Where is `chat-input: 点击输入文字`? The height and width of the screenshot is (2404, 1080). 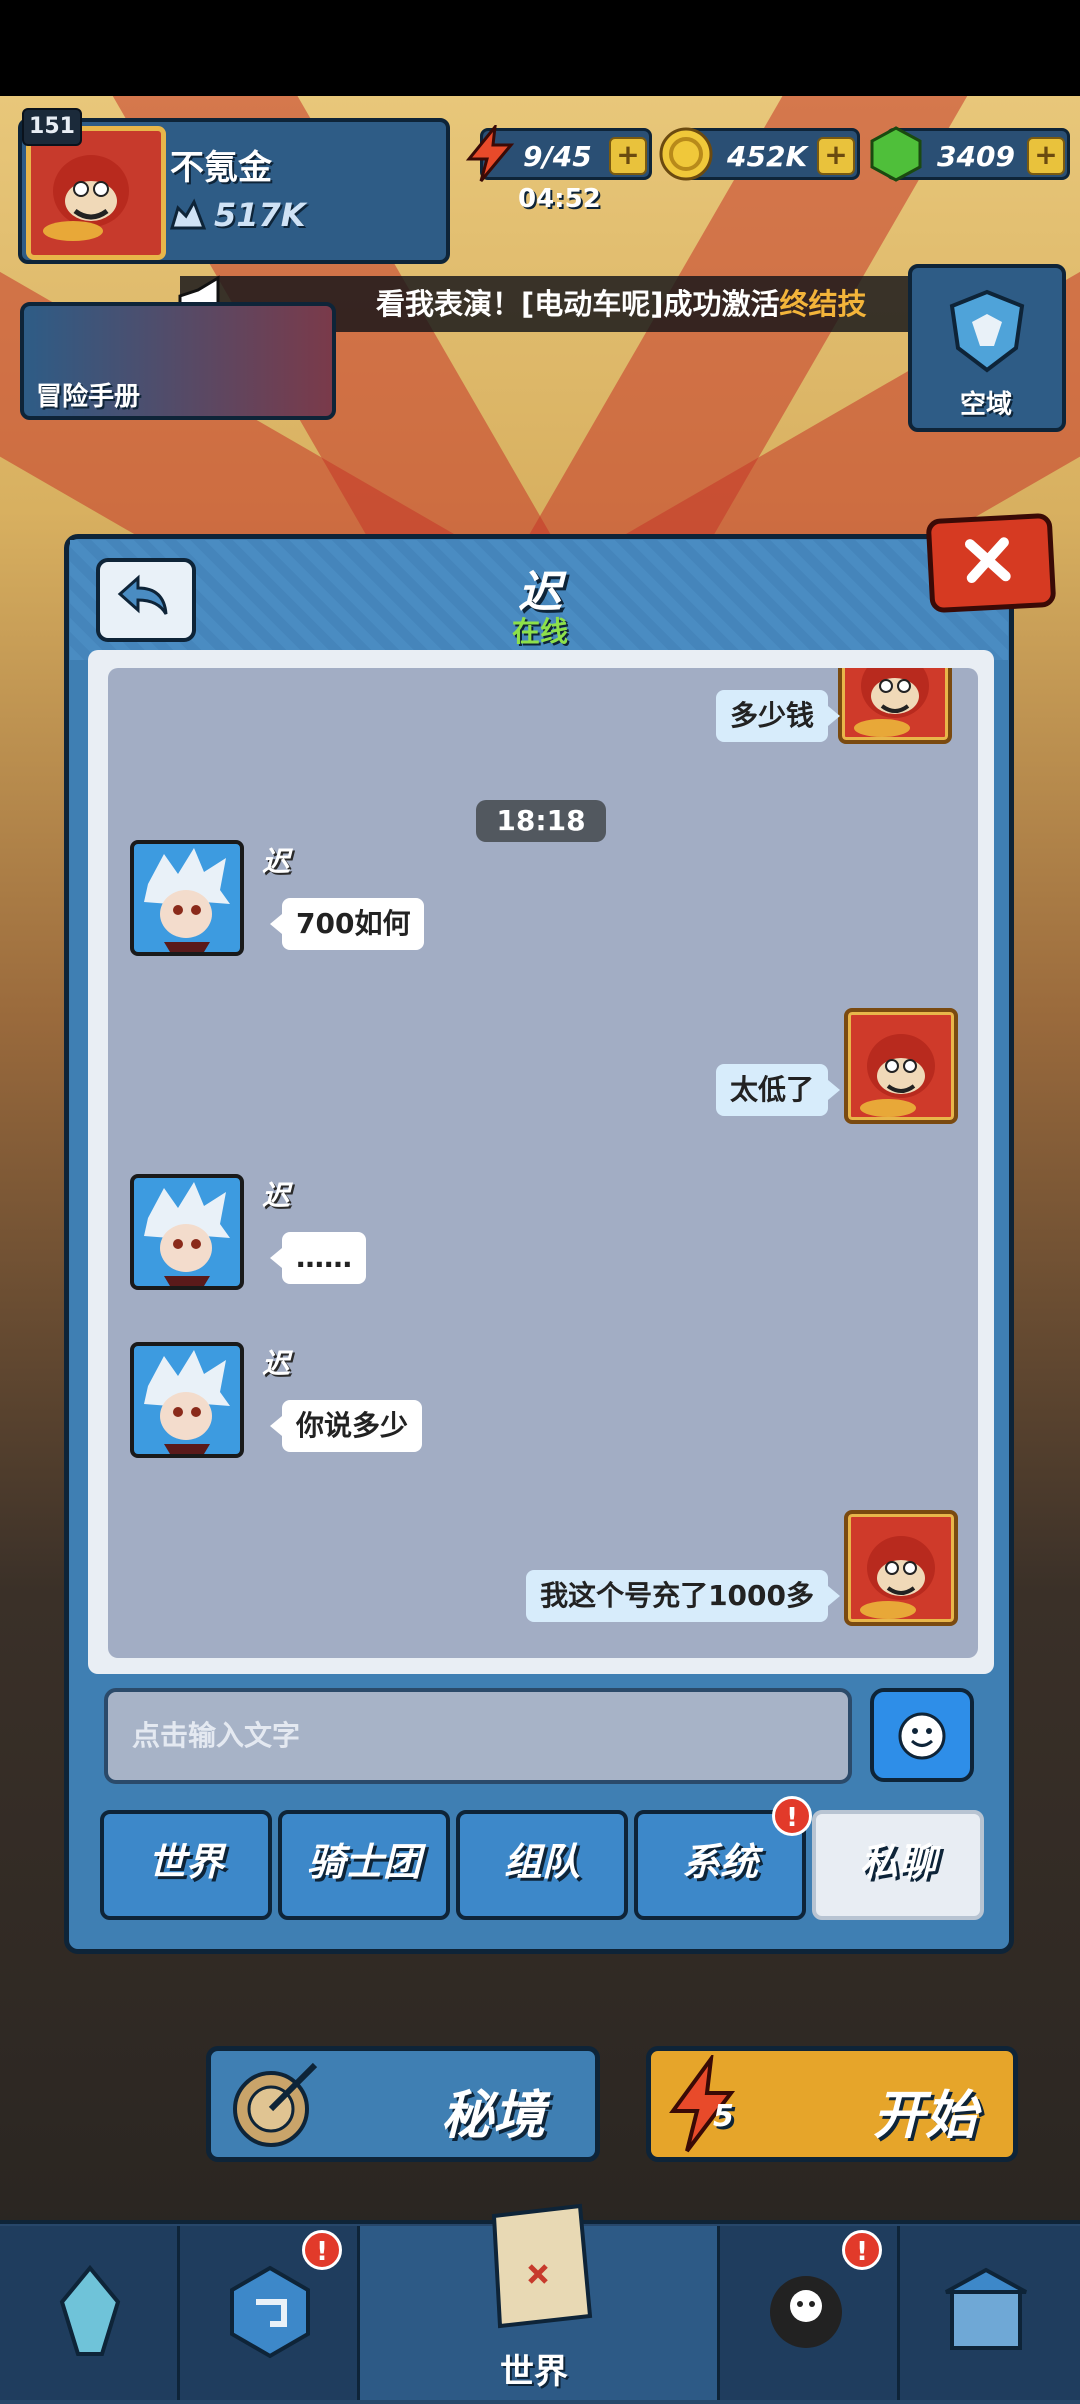 chat-input: 点击输入文字 is located at coordinates (478, 1736).